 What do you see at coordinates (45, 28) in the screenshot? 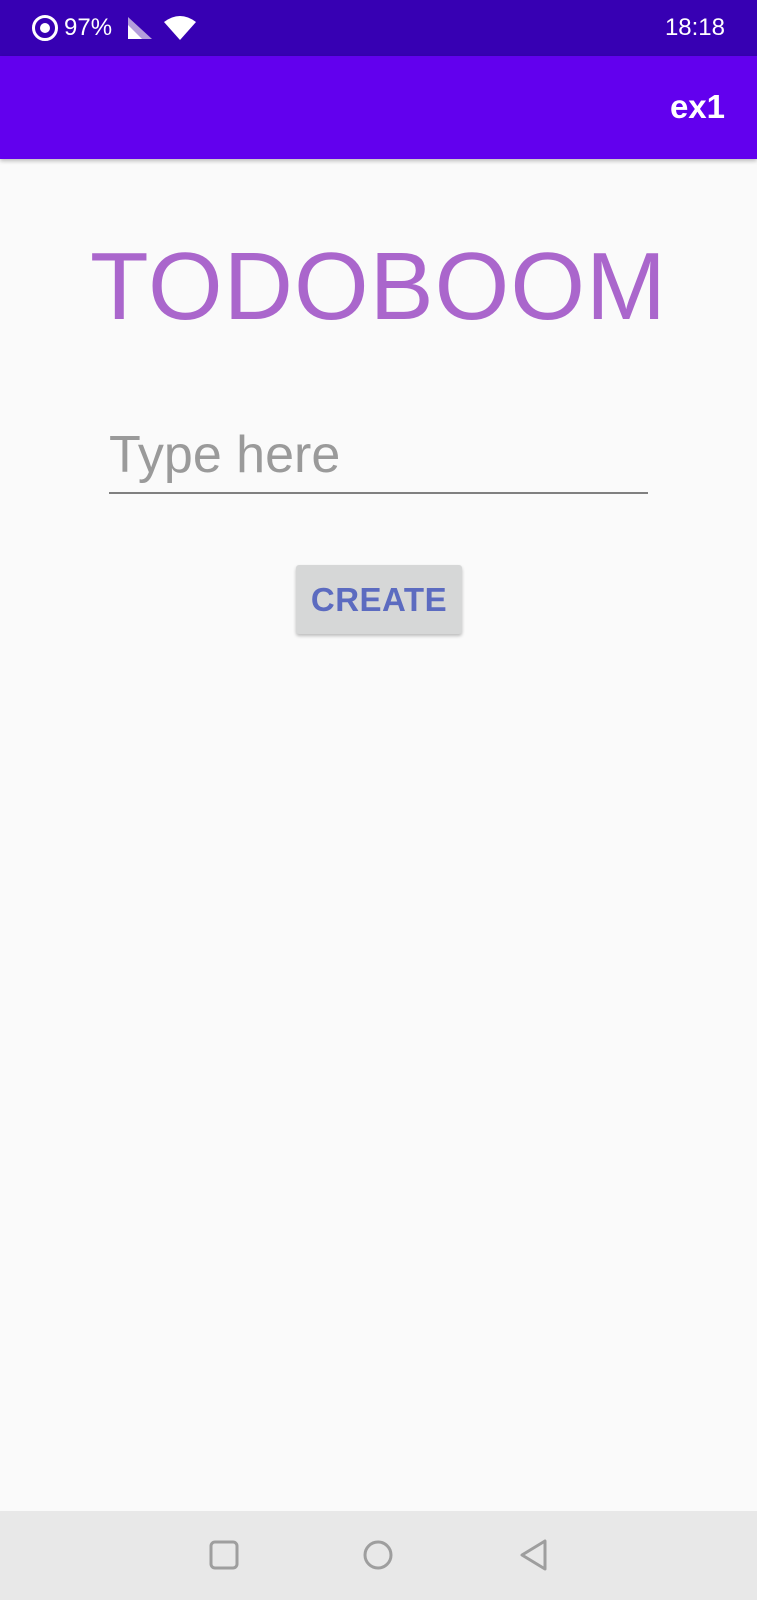
I see `ring-icon` at bounding box center [45, 28].